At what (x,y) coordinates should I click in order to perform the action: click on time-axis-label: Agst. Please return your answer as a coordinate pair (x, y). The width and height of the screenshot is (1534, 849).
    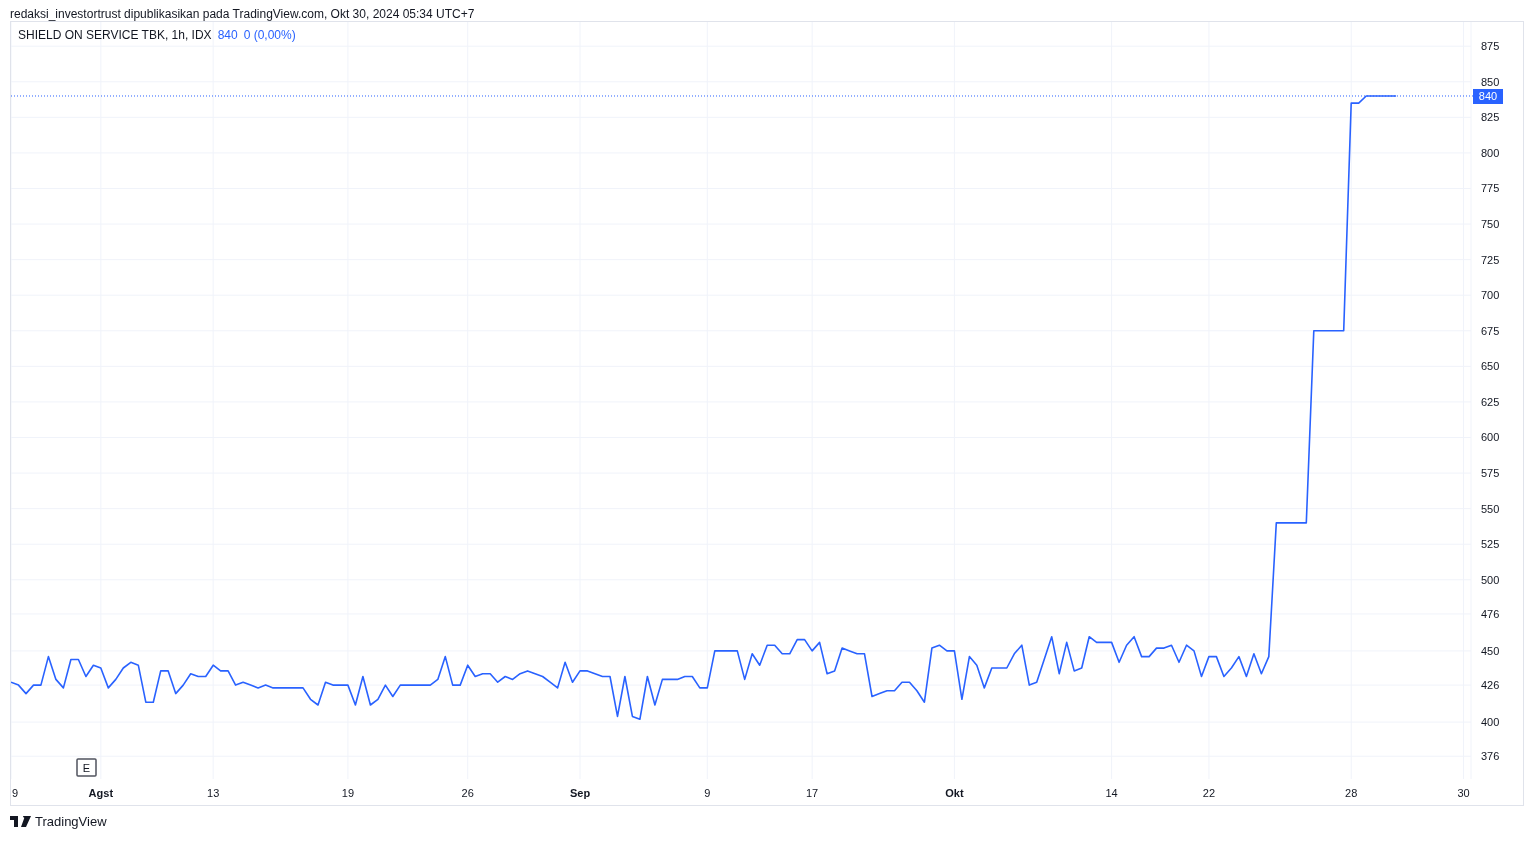
    Looking at the image, I should click on (101, 793).